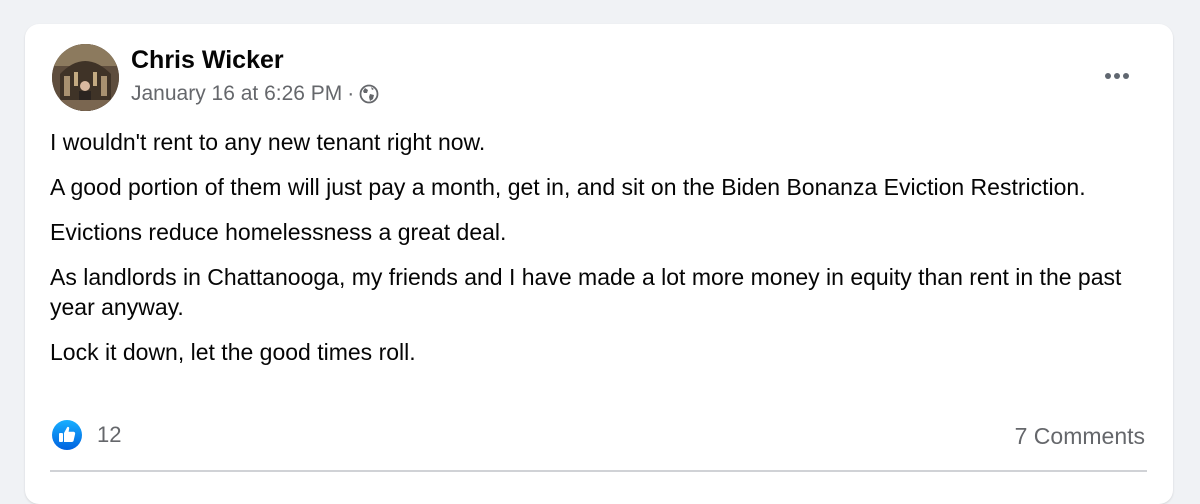  Describe the element at coordinates (236, 94) in the screenshot. I see `post-timestamp: January 16 at 6:26 PM` at that location.